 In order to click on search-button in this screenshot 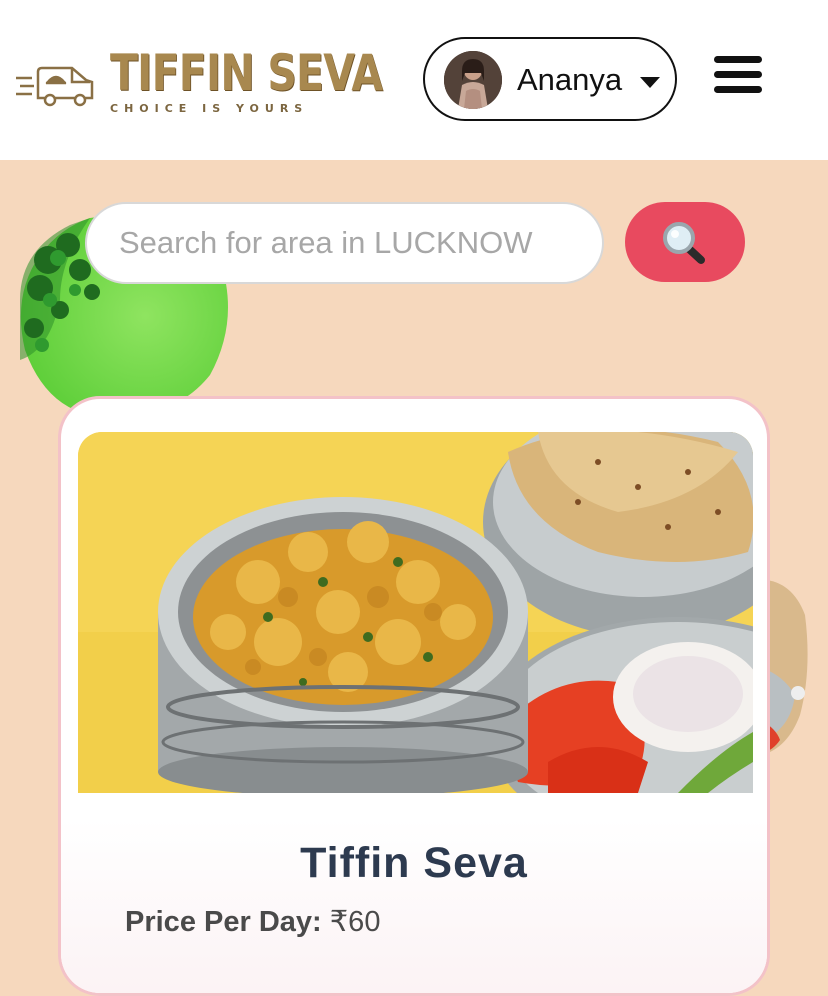, I will do `click(685, 242)`.